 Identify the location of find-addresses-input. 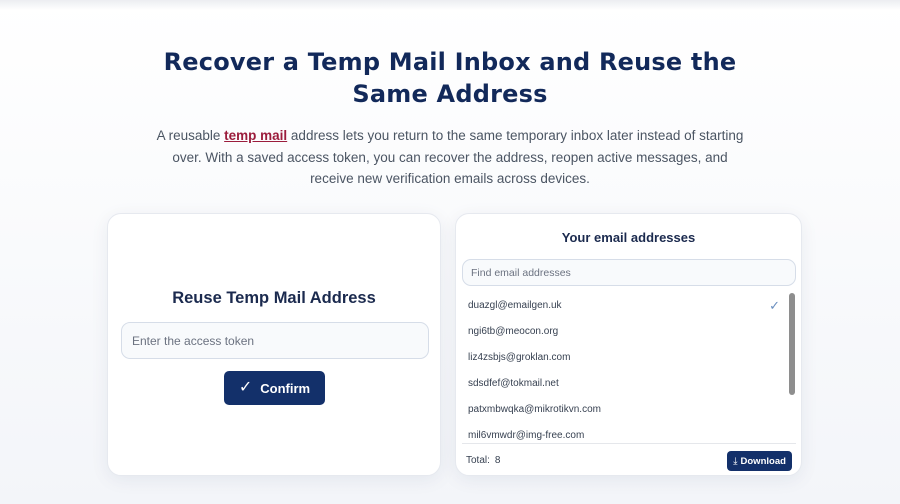
(629, 272).